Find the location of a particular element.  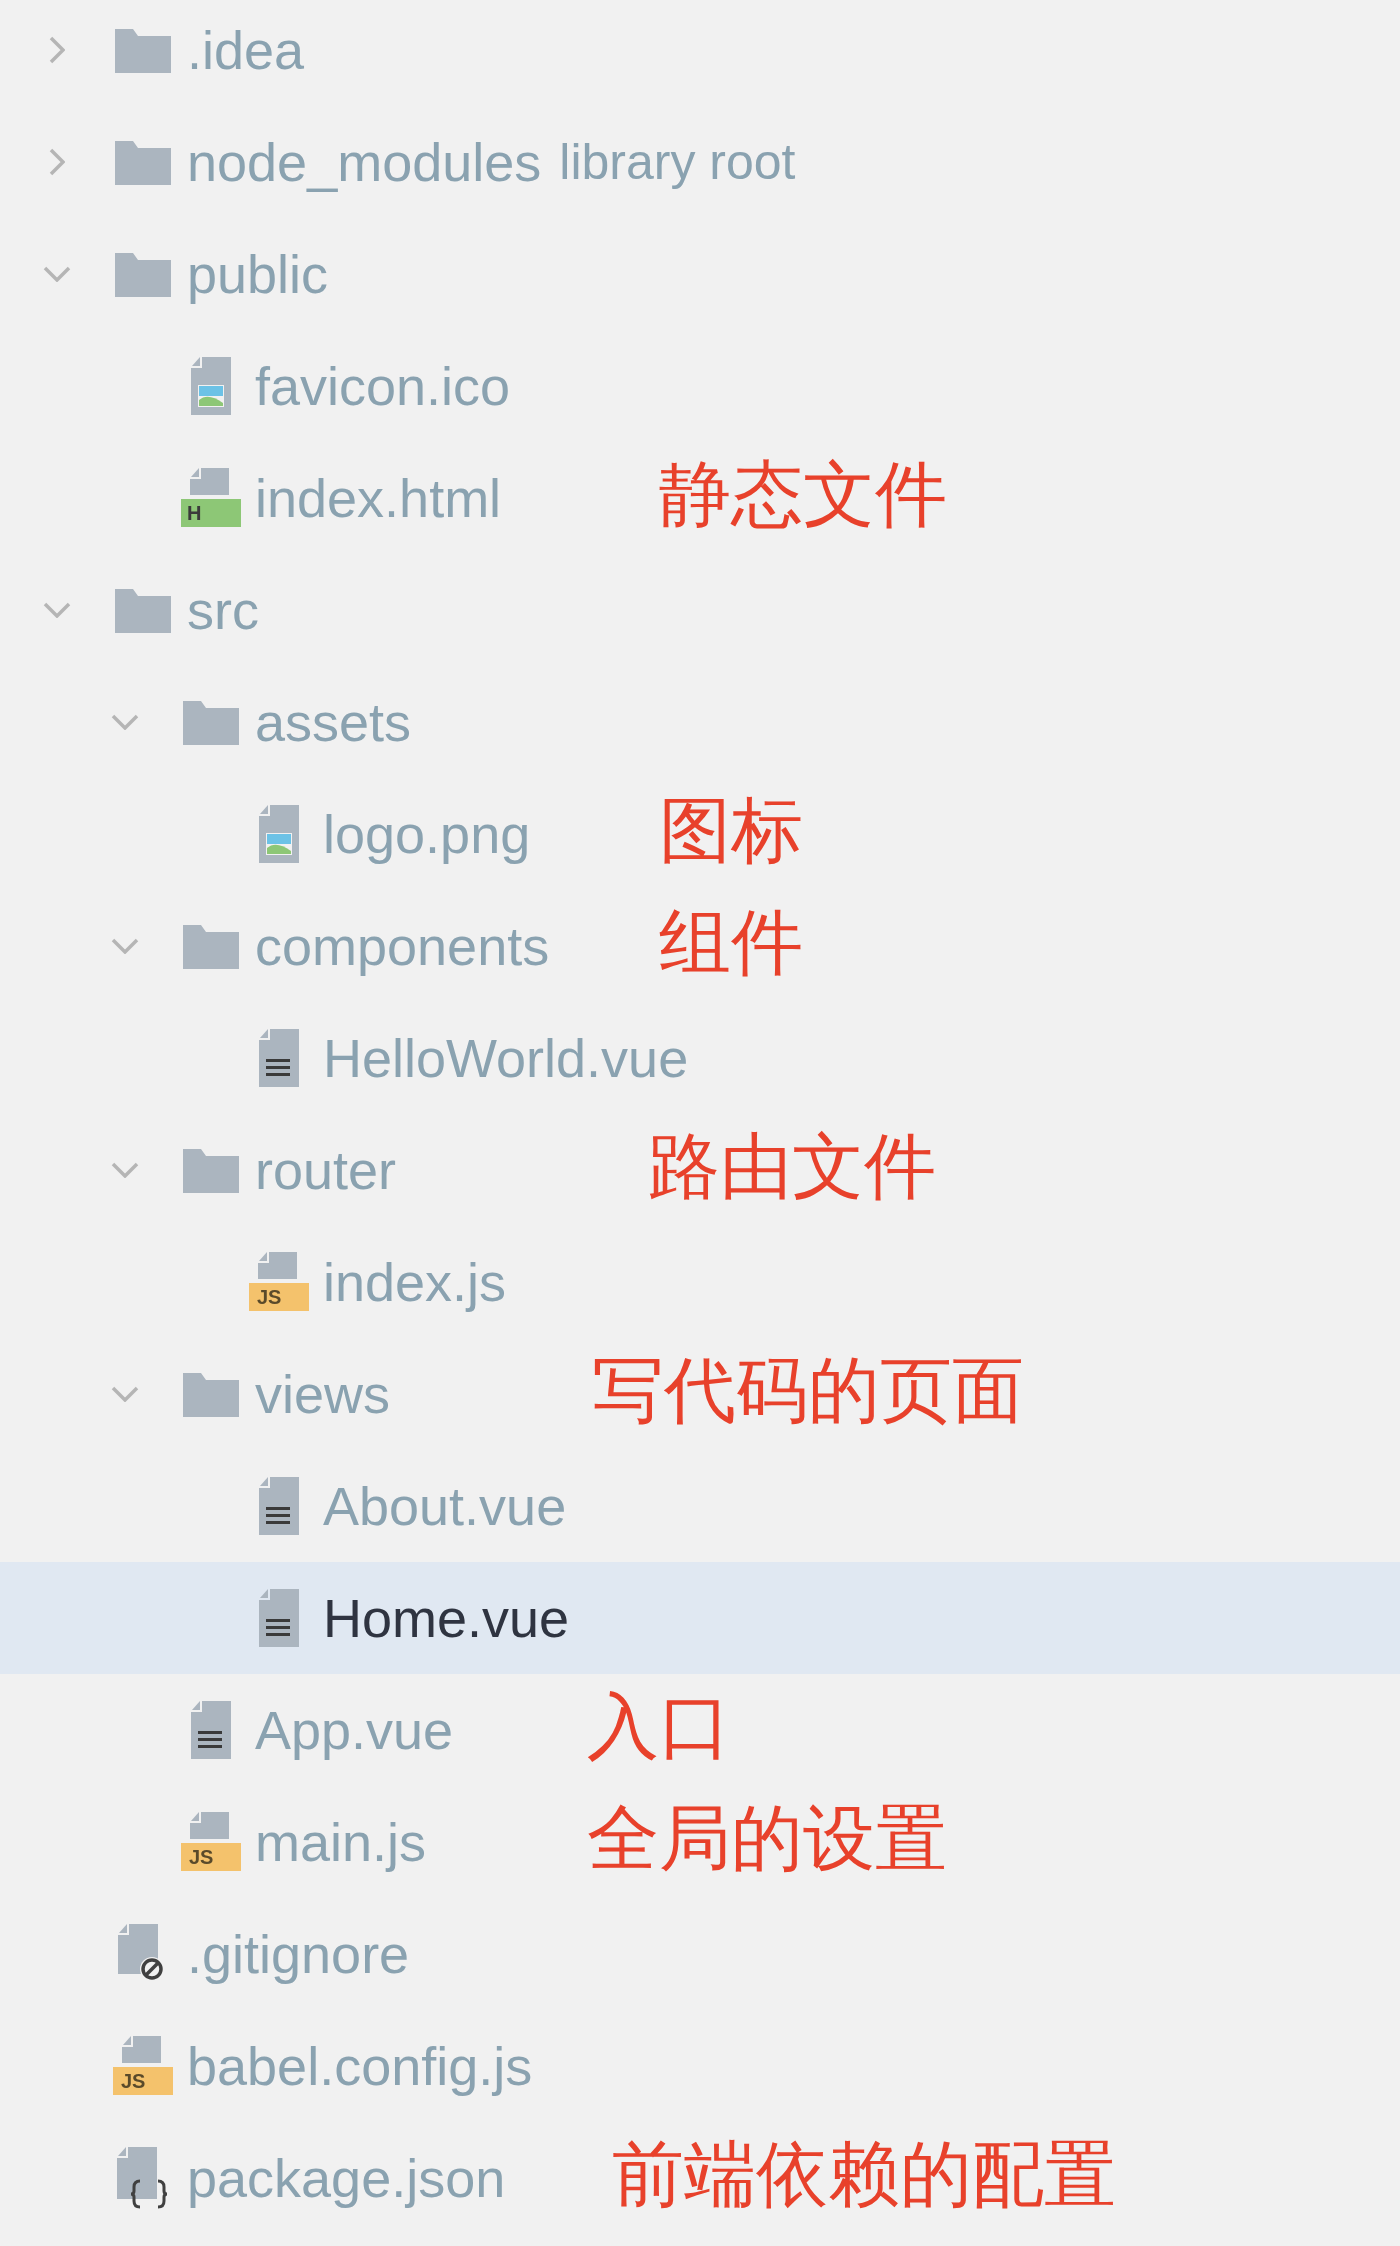

file-name: Home.vue is located at coordinates (446, 1618).